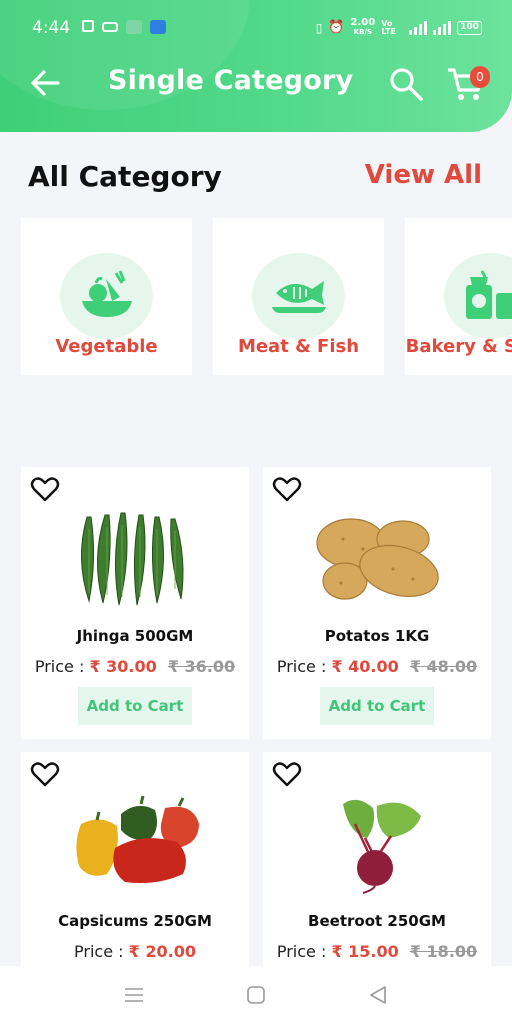 The height and width of the screenshot is (1024, 512). Describe the element at coordinates (377, 636) in the screenshot. I see `product-name: Potatos 1KG` at that location.